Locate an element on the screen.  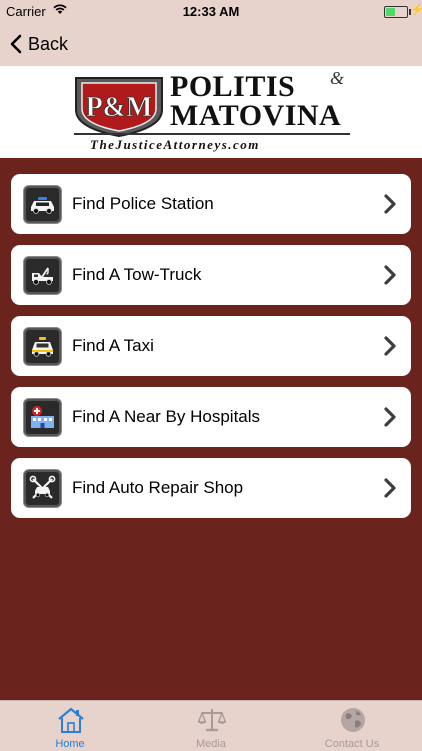
logo-ampersand: & is located at coordinates (337, 78).